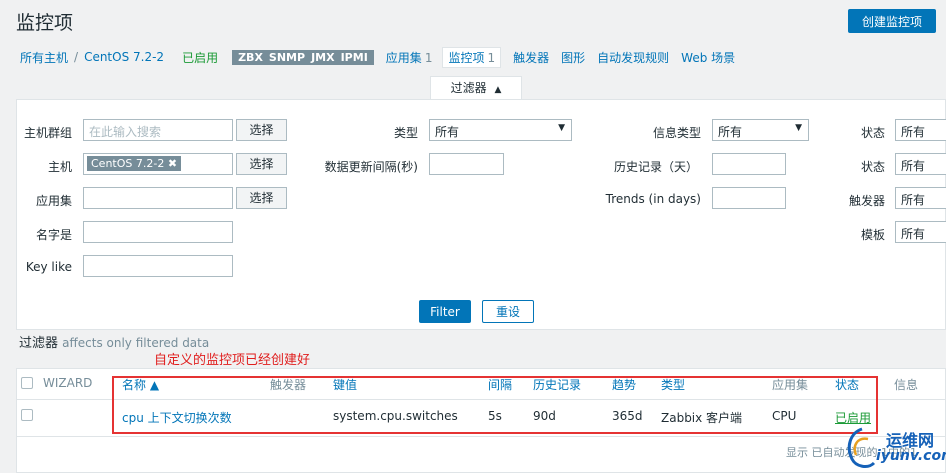 The width and height of the screenshot is (946, 473). What do you see at coordinates (68, 383) in the screenshot?
I see `col-wizard: WIZARD` at bounding box center [68, 383].